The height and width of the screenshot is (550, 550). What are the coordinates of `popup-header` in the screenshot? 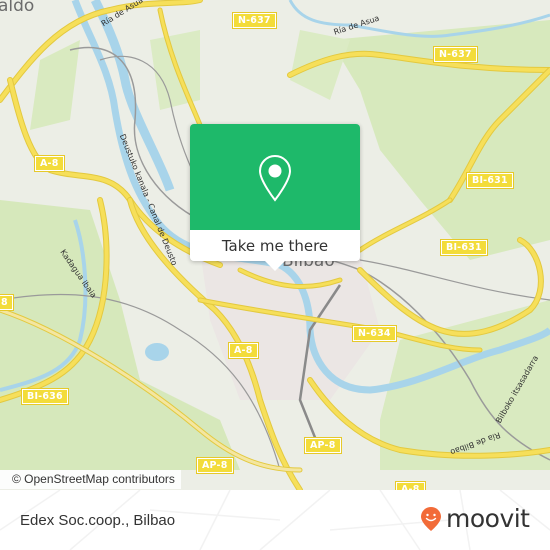 It's located at (275, 177).